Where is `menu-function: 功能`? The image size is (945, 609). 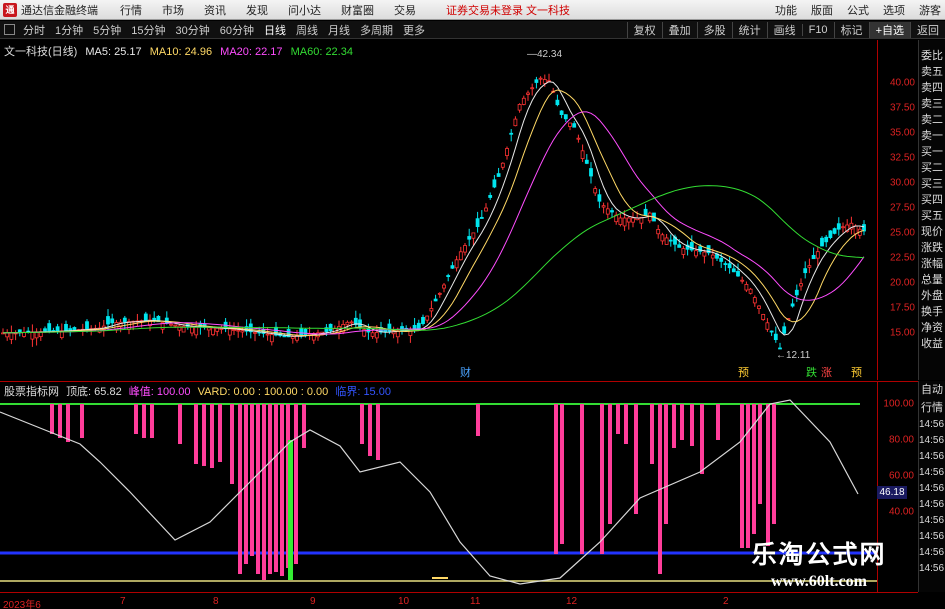
menu-function: 功能 is located at coordinates (786, 10).